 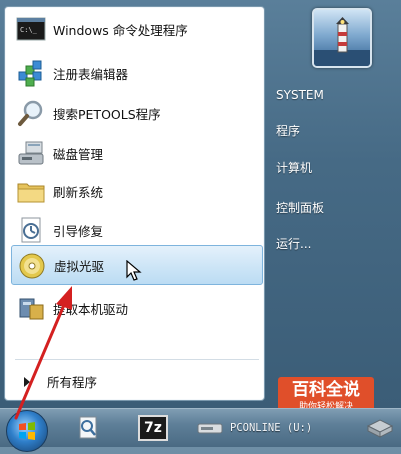 I want to click on all-programs-label: 所有程序, so click(x=72, y=382).